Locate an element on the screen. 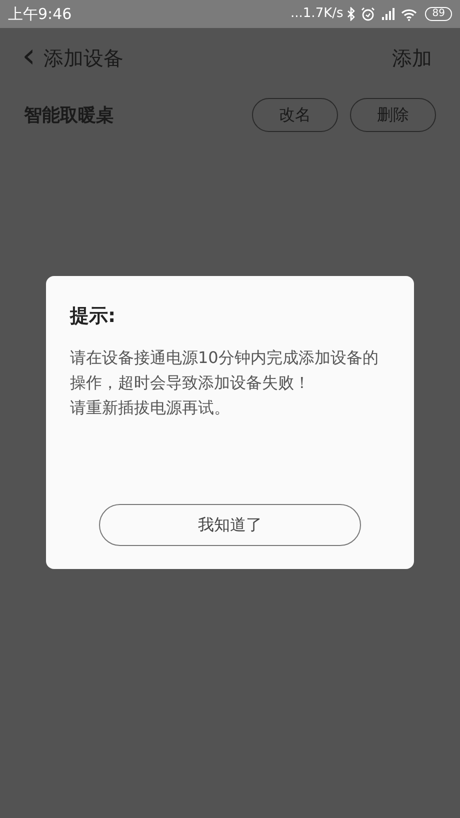  dialog-title: 提示: is located at coordinates (93, 316).